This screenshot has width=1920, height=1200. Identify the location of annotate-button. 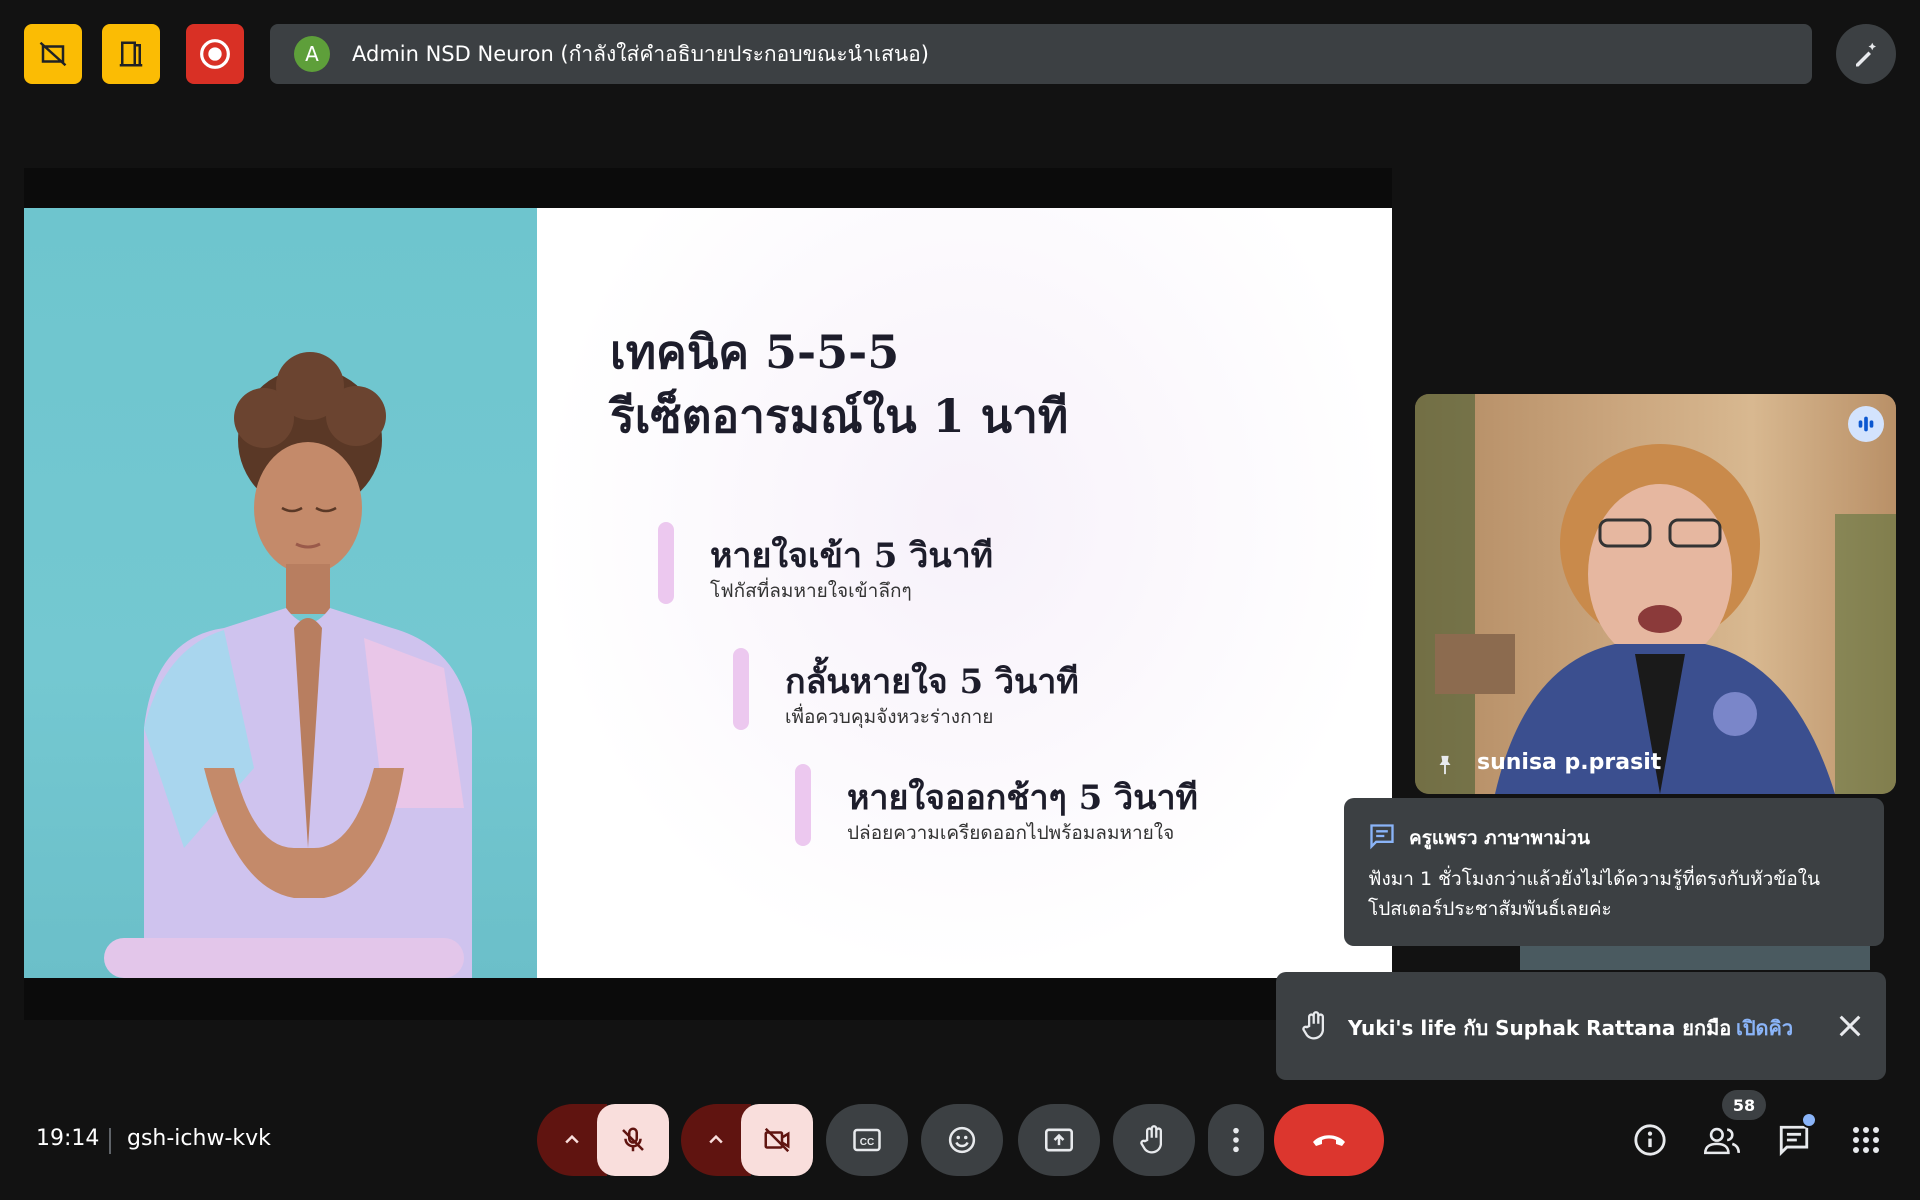
(1866, 54).